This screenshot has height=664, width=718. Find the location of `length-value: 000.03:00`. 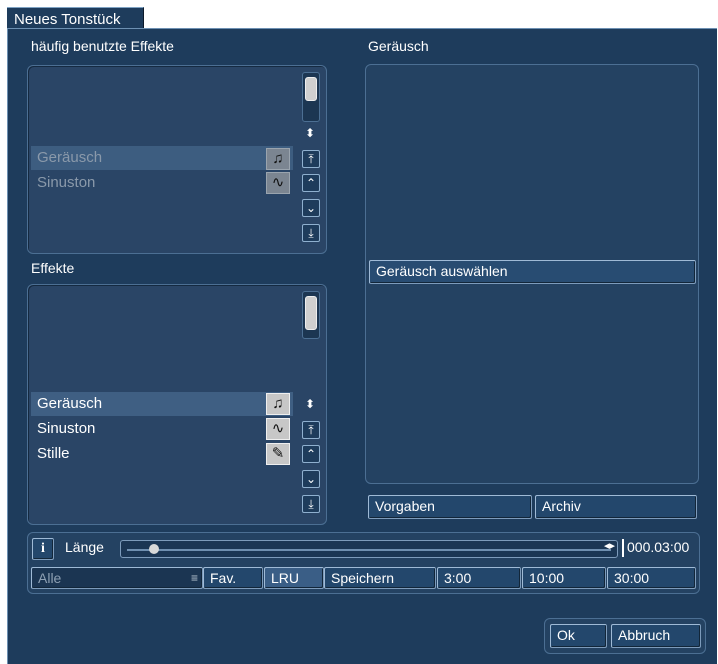

length-value: 000.03:00 is located at coordinates (658, 547).